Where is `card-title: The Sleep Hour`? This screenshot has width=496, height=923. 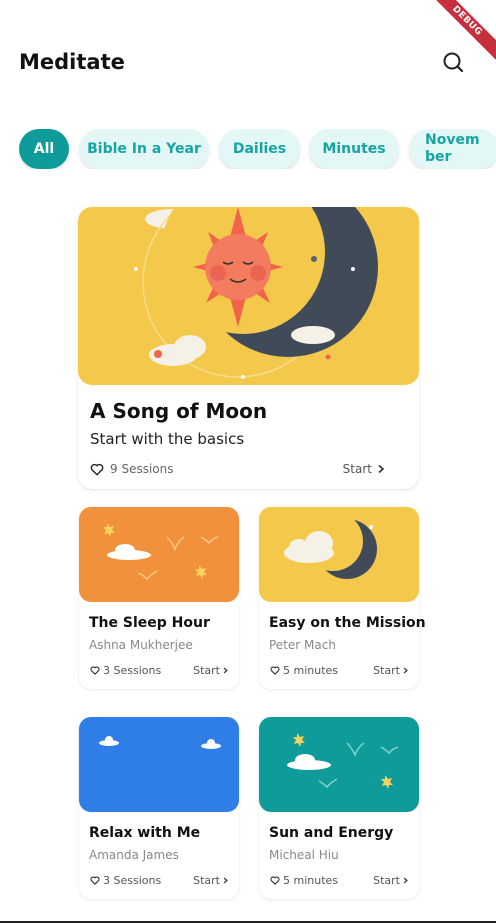 card-title: The Sleep Hour is located at coordinates (149, 623).